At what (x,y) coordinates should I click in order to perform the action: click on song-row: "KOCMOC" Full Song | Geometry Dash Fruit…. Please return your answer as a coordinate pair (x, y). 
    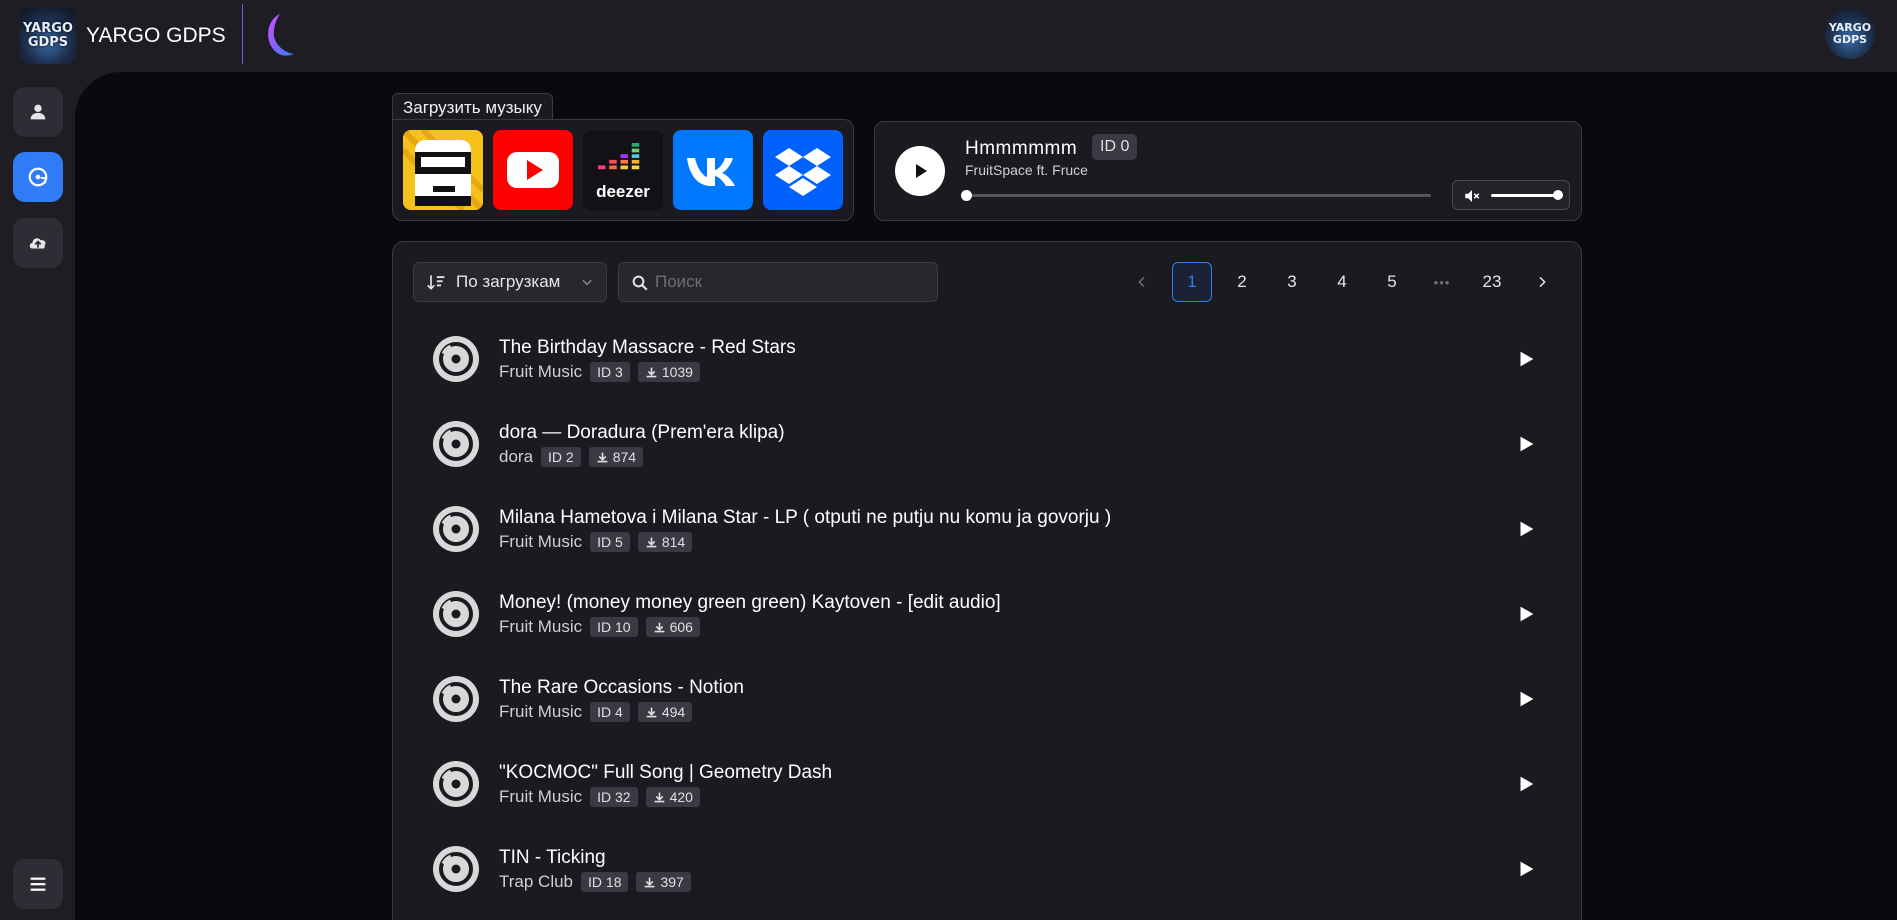
    Looking at the image, I should click on (993, 796).